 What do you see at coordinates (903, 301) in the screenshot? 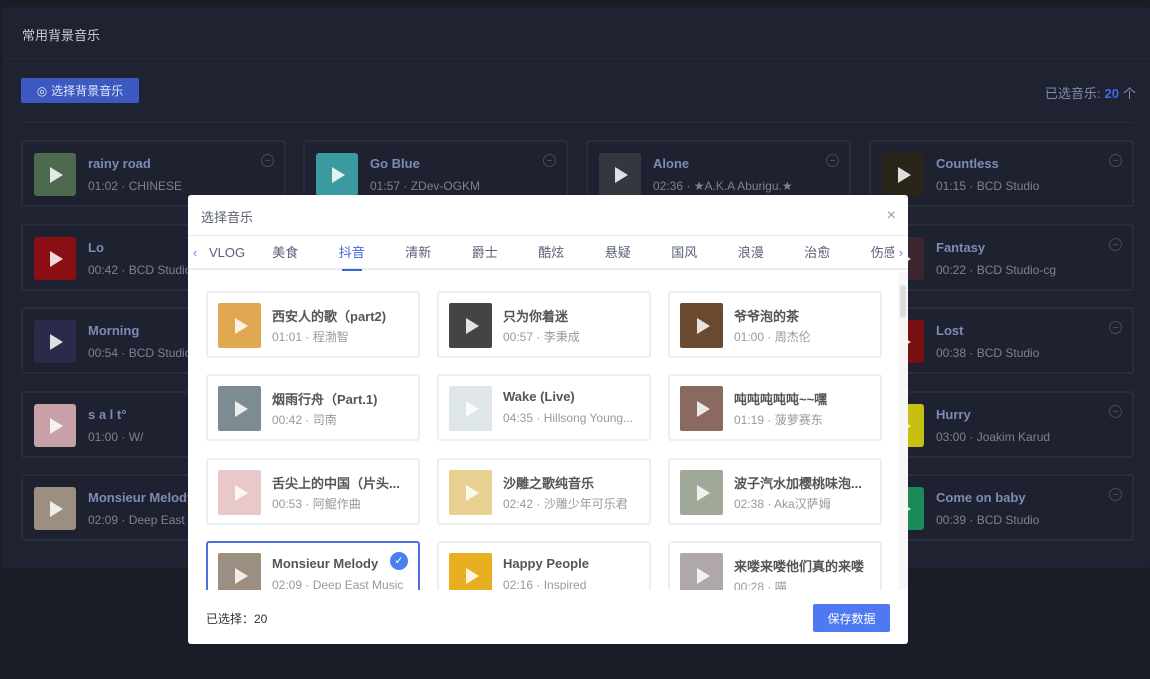
I see `scrollbar-thumb` at bounding box center [903, 301].